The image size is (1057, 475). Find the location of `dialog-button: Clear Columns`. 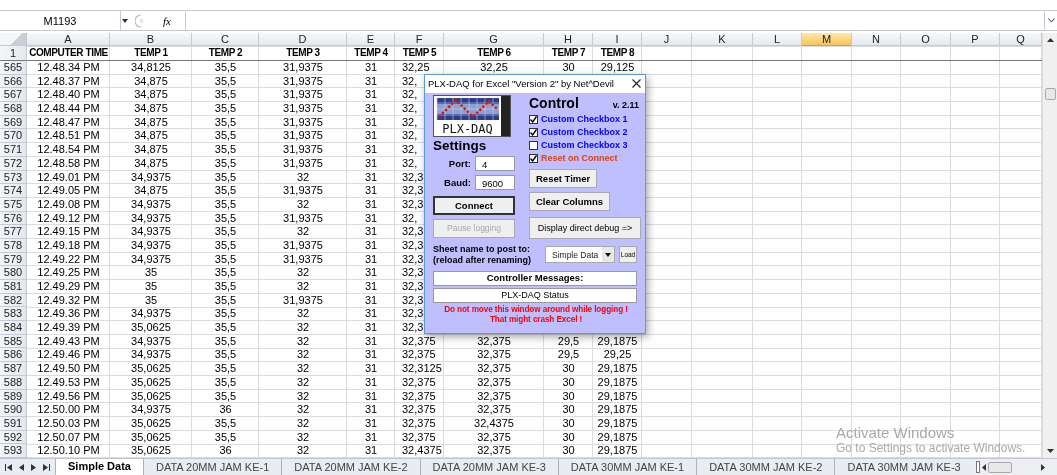

dialog-button: Clear Columns is located at coordinates (570, 201).